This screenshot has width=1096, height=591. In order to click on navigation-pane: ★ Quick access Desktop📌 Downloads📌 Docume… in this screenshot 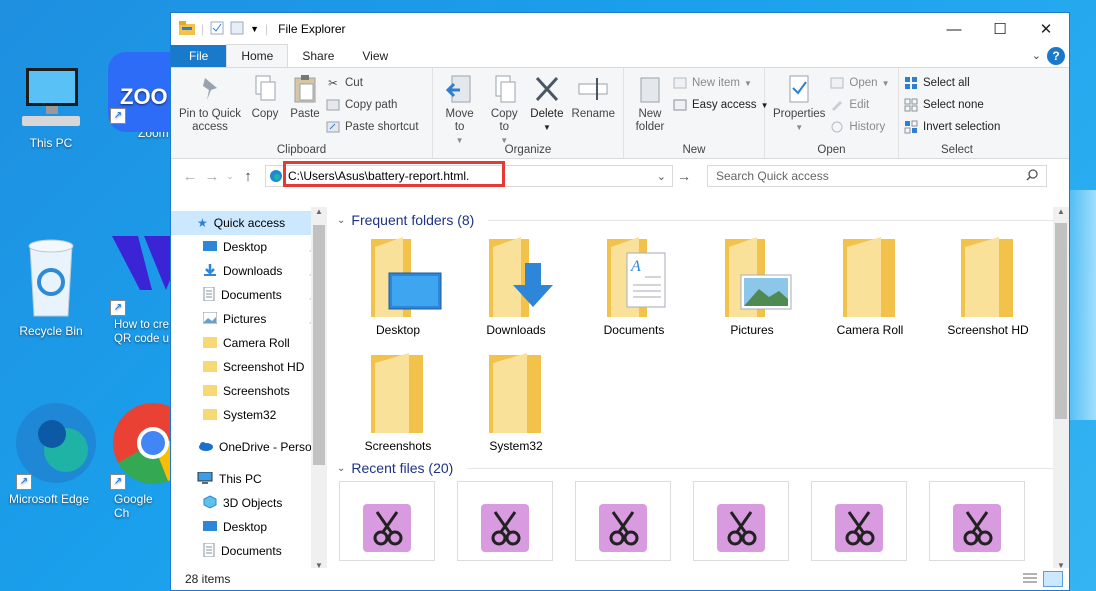, I will do `click(249, 398)`.